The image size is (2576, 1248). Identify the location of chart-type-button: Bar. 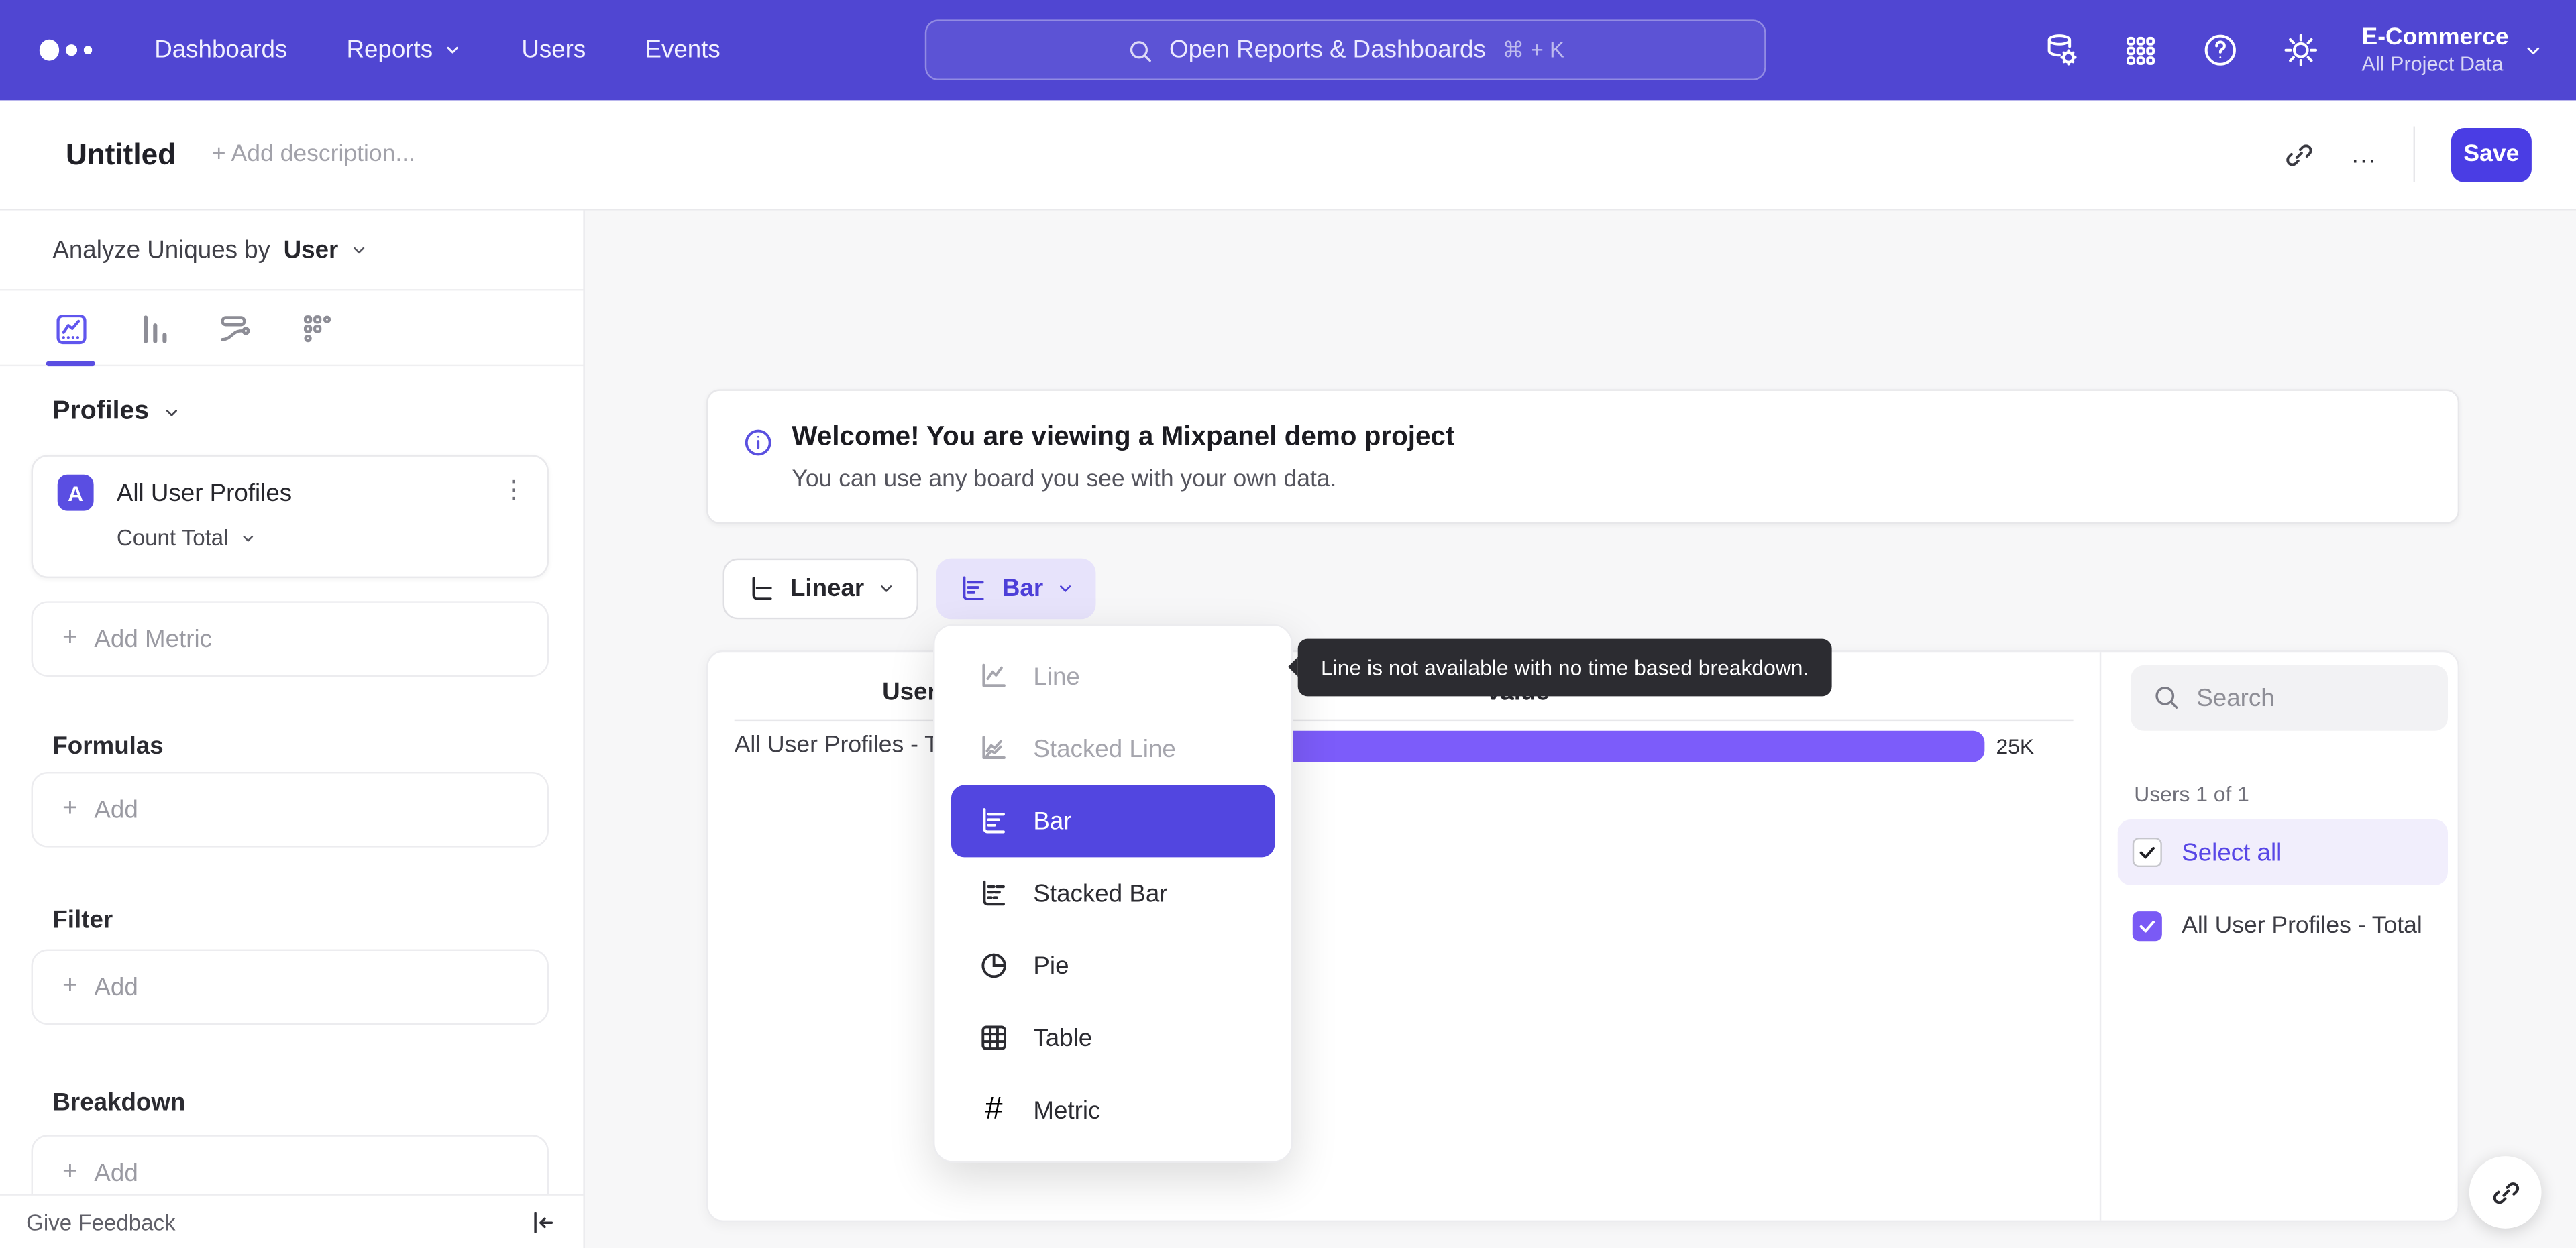
(1016, 589).